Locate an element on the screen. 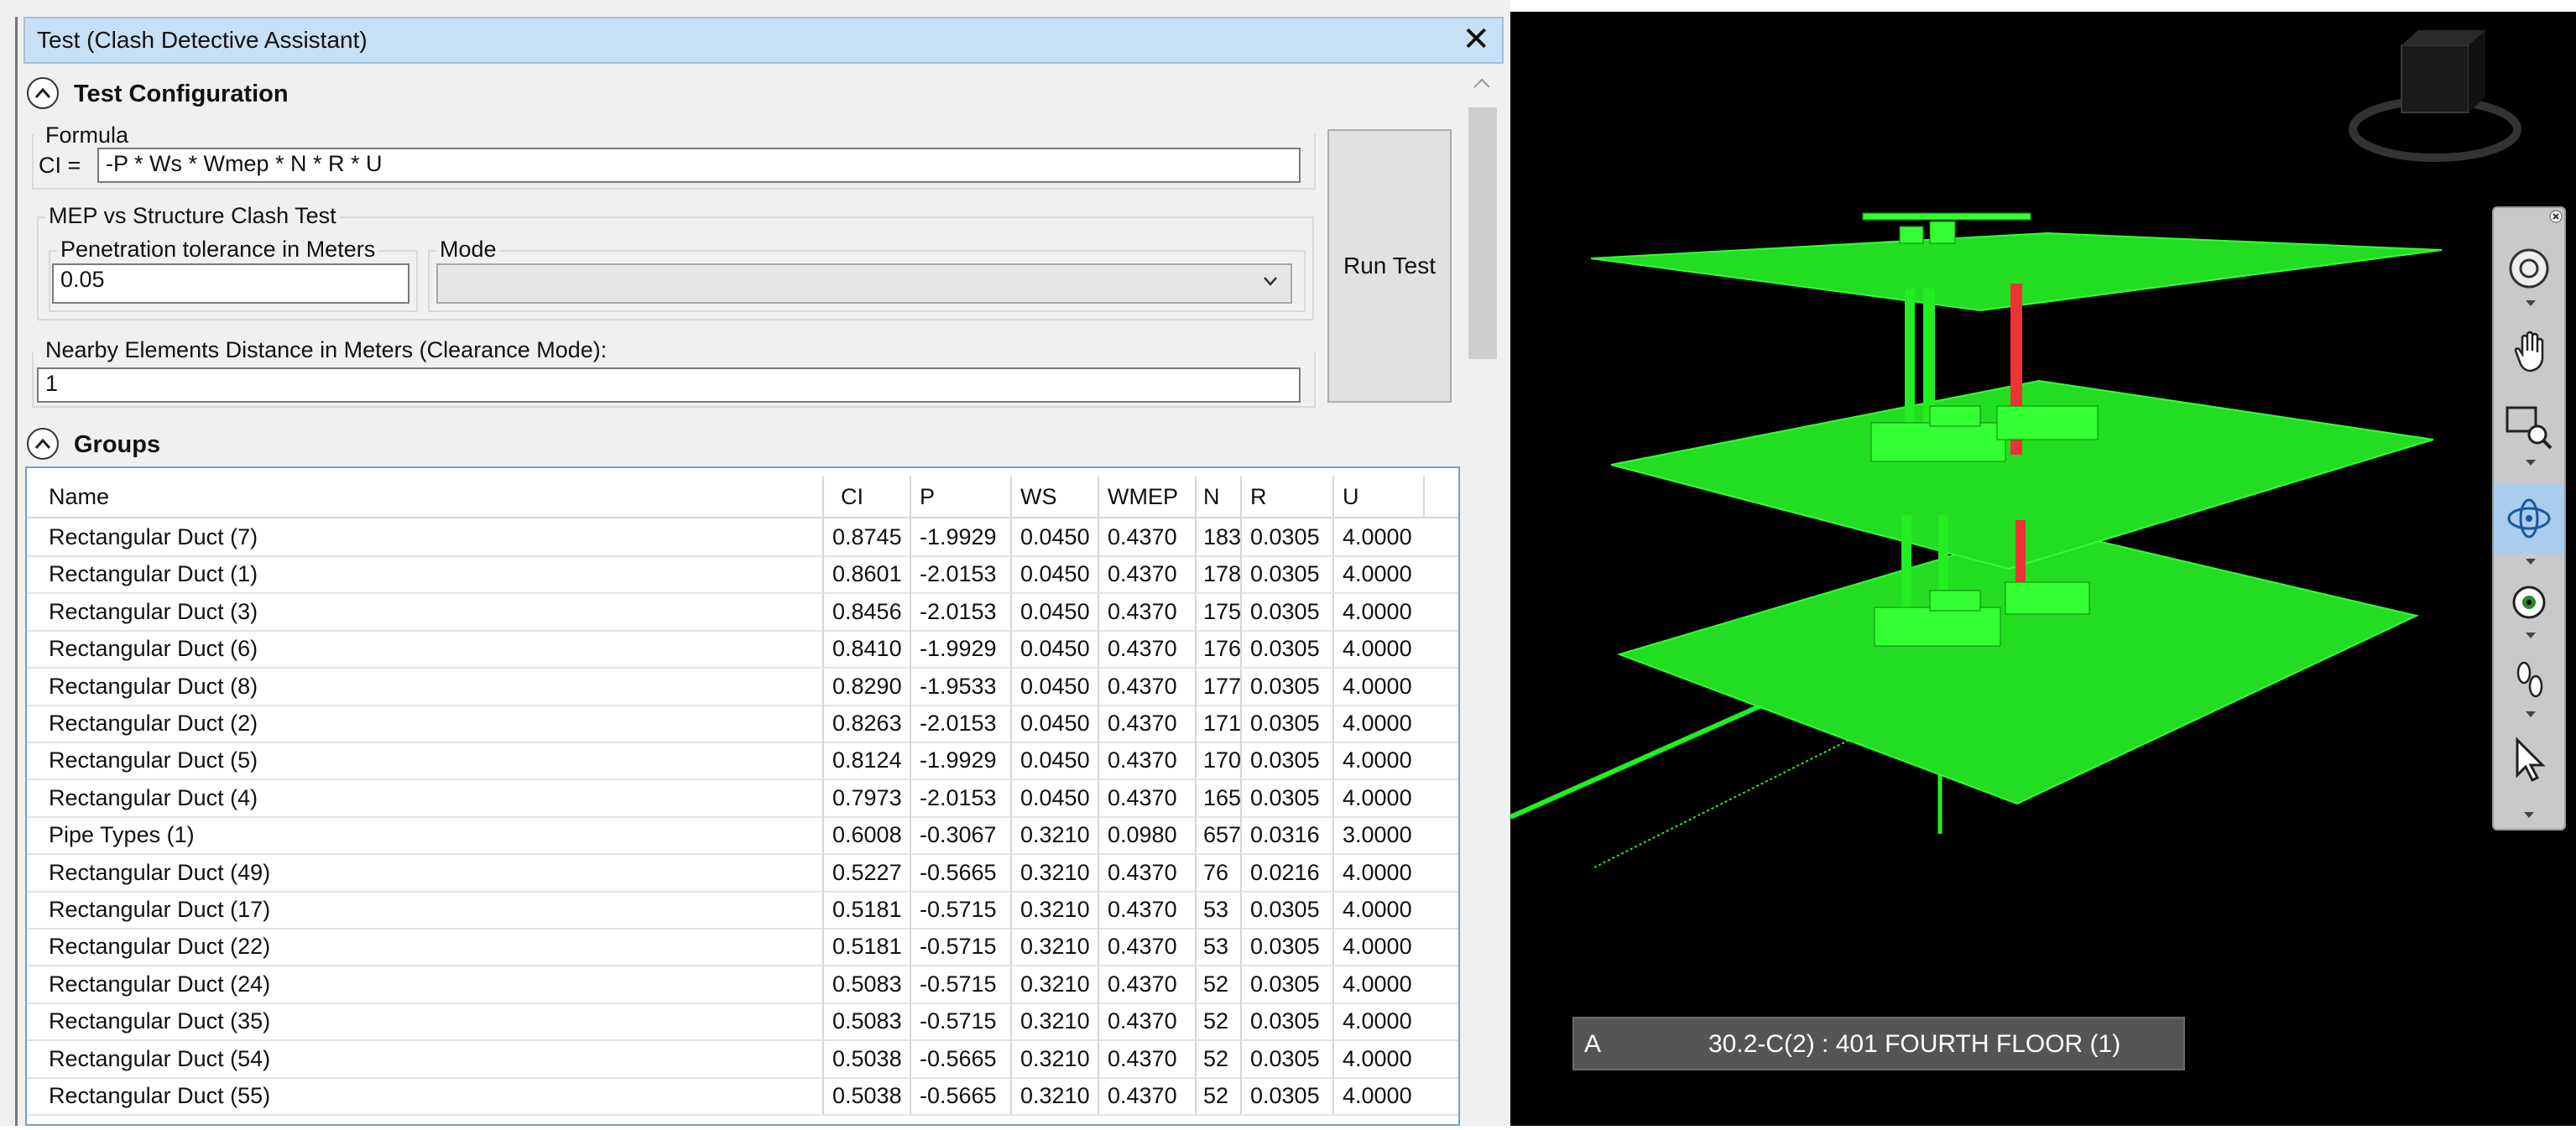  col-header-r: R is located at coordinates (1288, 496).